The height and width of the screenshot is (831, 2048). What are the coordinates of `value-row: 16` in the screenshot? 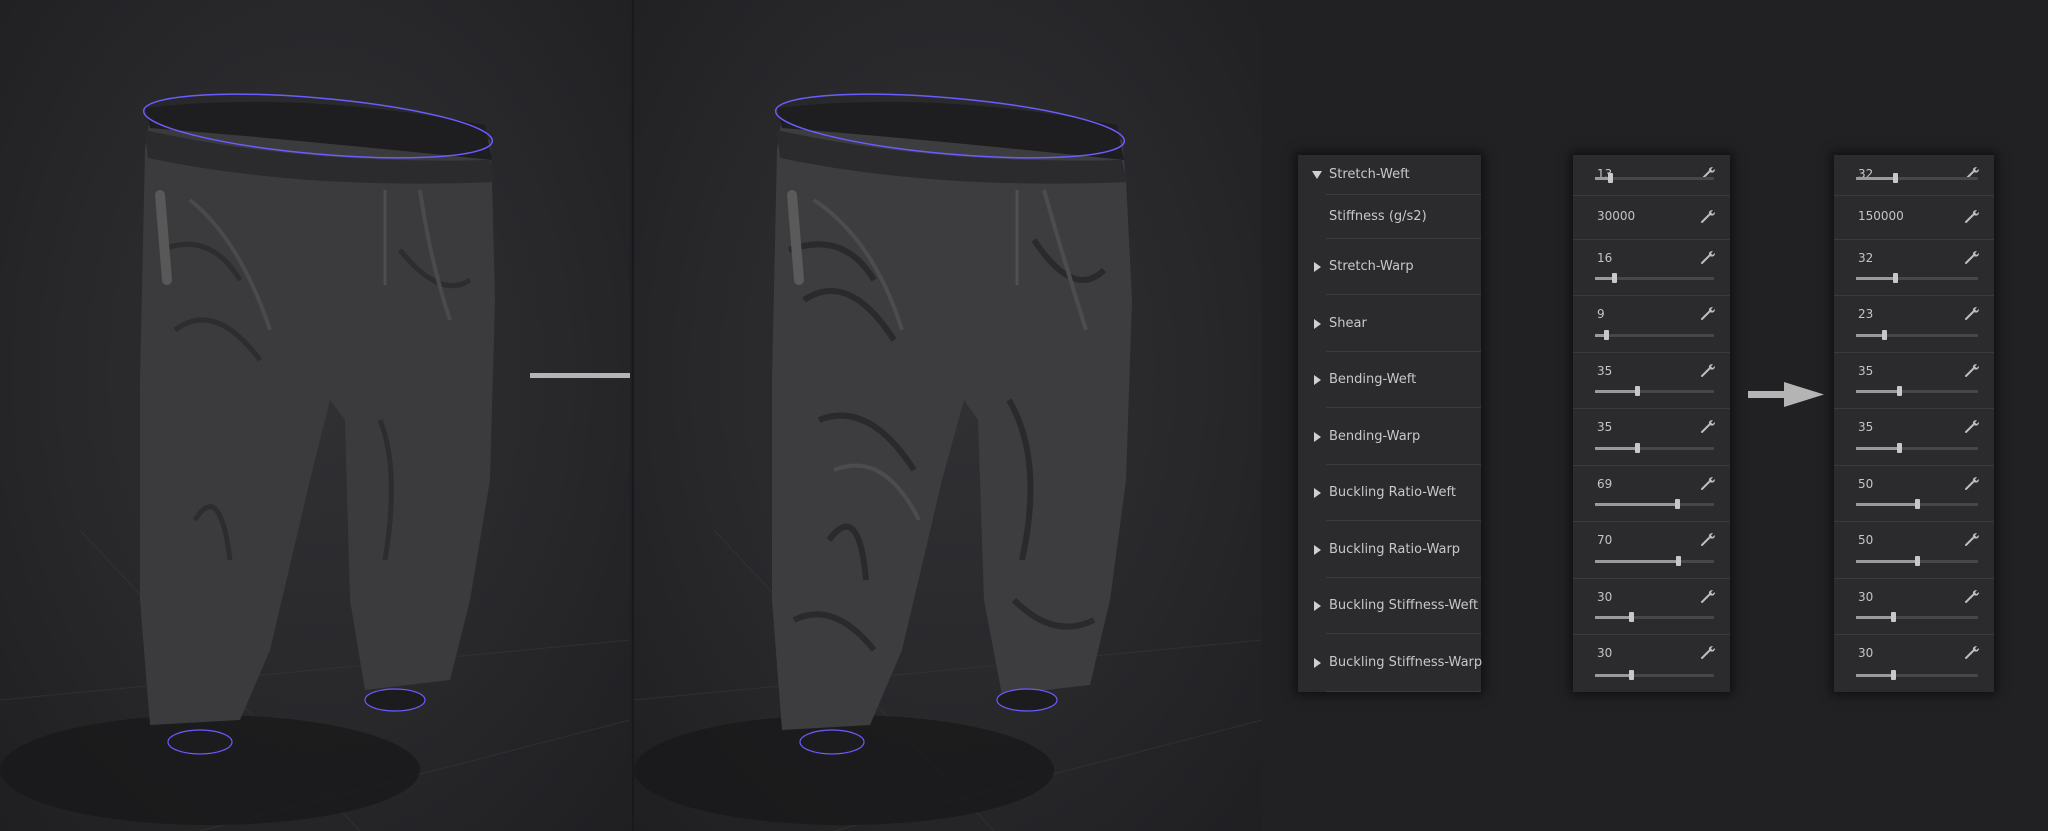 It's located at (1651, 267).